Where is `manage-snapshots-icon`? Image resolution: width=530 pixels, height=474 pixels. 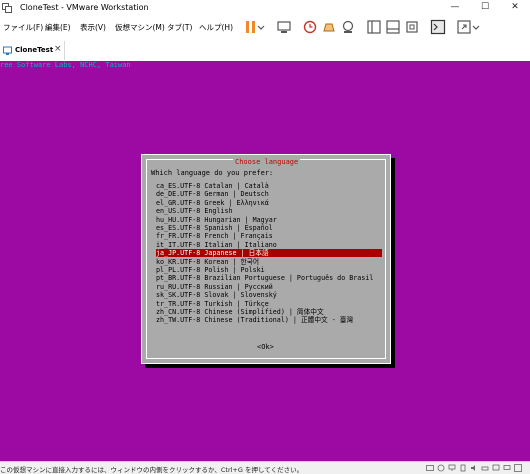 manage-snapshots-icon is located at coordinates (348, 27).